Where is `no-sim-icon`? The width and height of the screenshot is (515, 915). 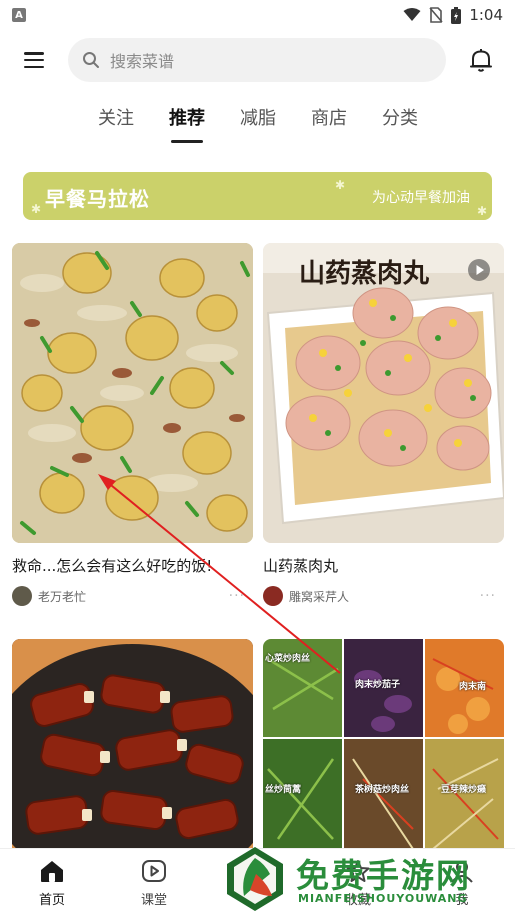 no-sim-icon is located at coordinates (436, 15).